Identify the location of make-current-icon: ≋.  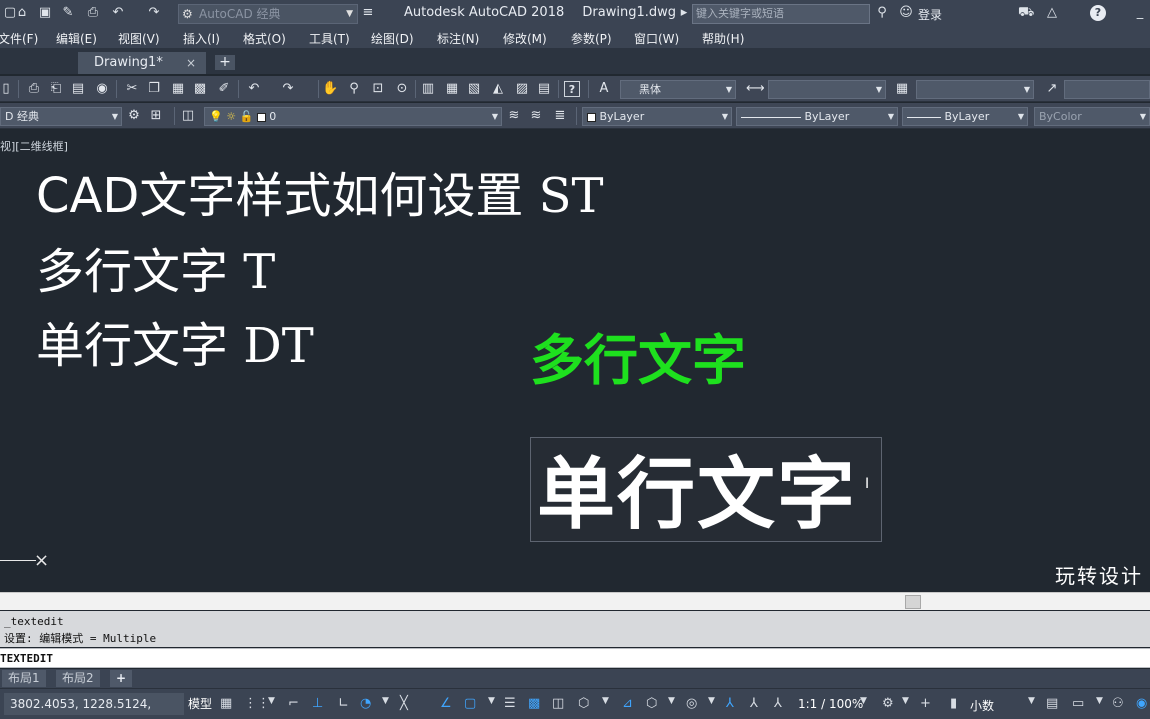
(514, 116).